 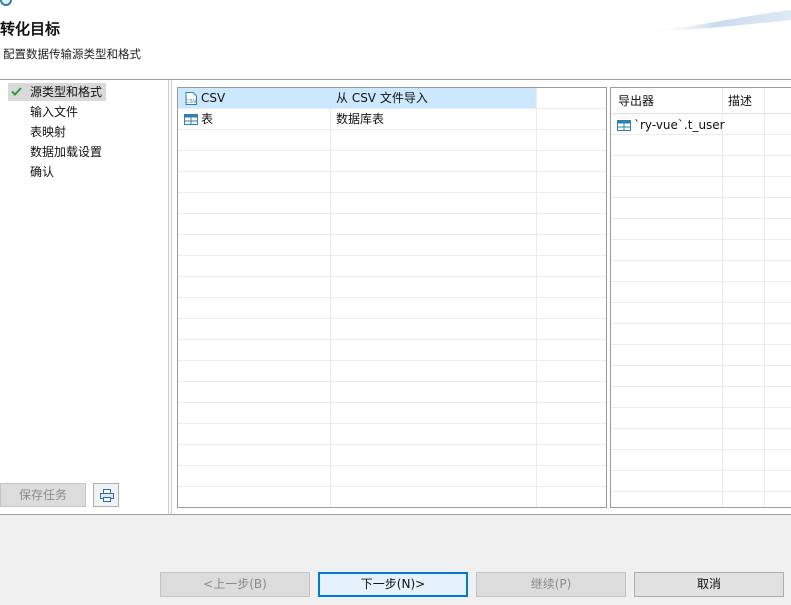 I want to click on panel-splitter, so click(x=170, y=297).